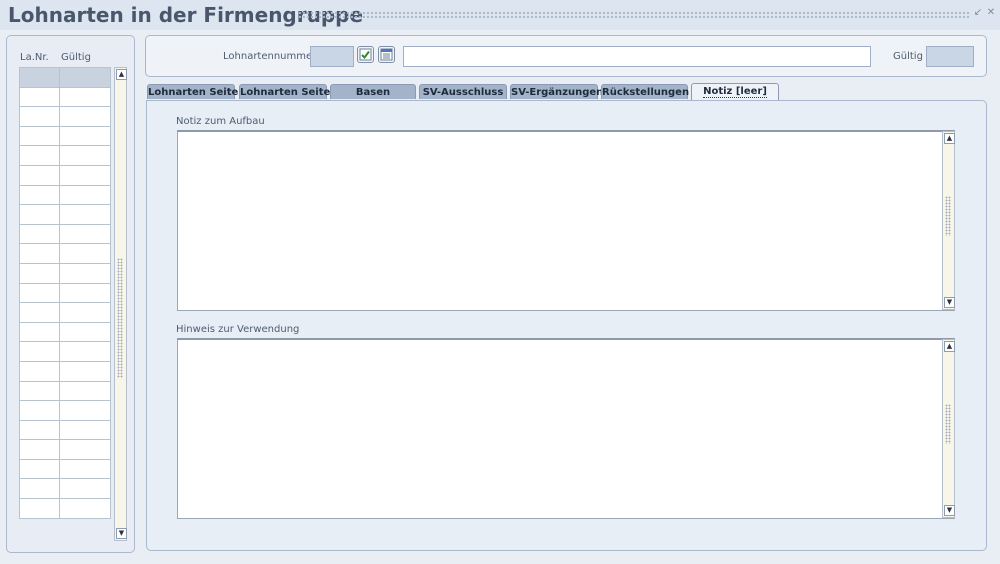  Describe the element at coordinates (991, 13) in the screenshot. I see `close-icon: ✕` at that location.